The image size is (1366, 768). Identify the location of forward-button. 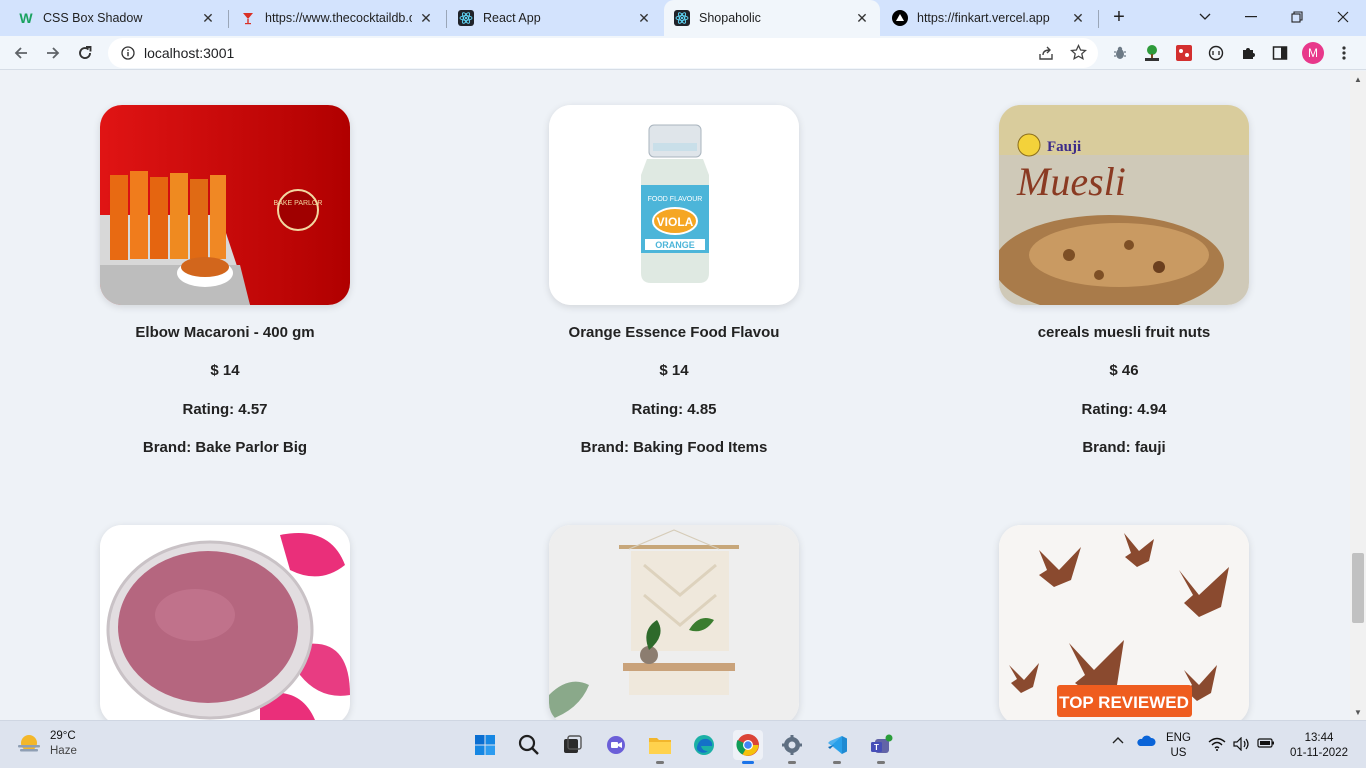
(53, 53).